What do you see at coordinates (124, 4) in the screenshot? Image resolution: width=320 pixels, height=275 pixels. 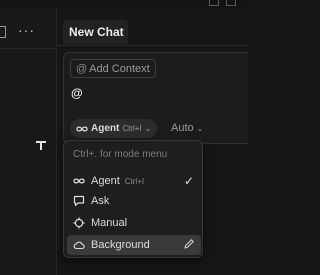 I see `title-bar` at bounding box center [124, 4].